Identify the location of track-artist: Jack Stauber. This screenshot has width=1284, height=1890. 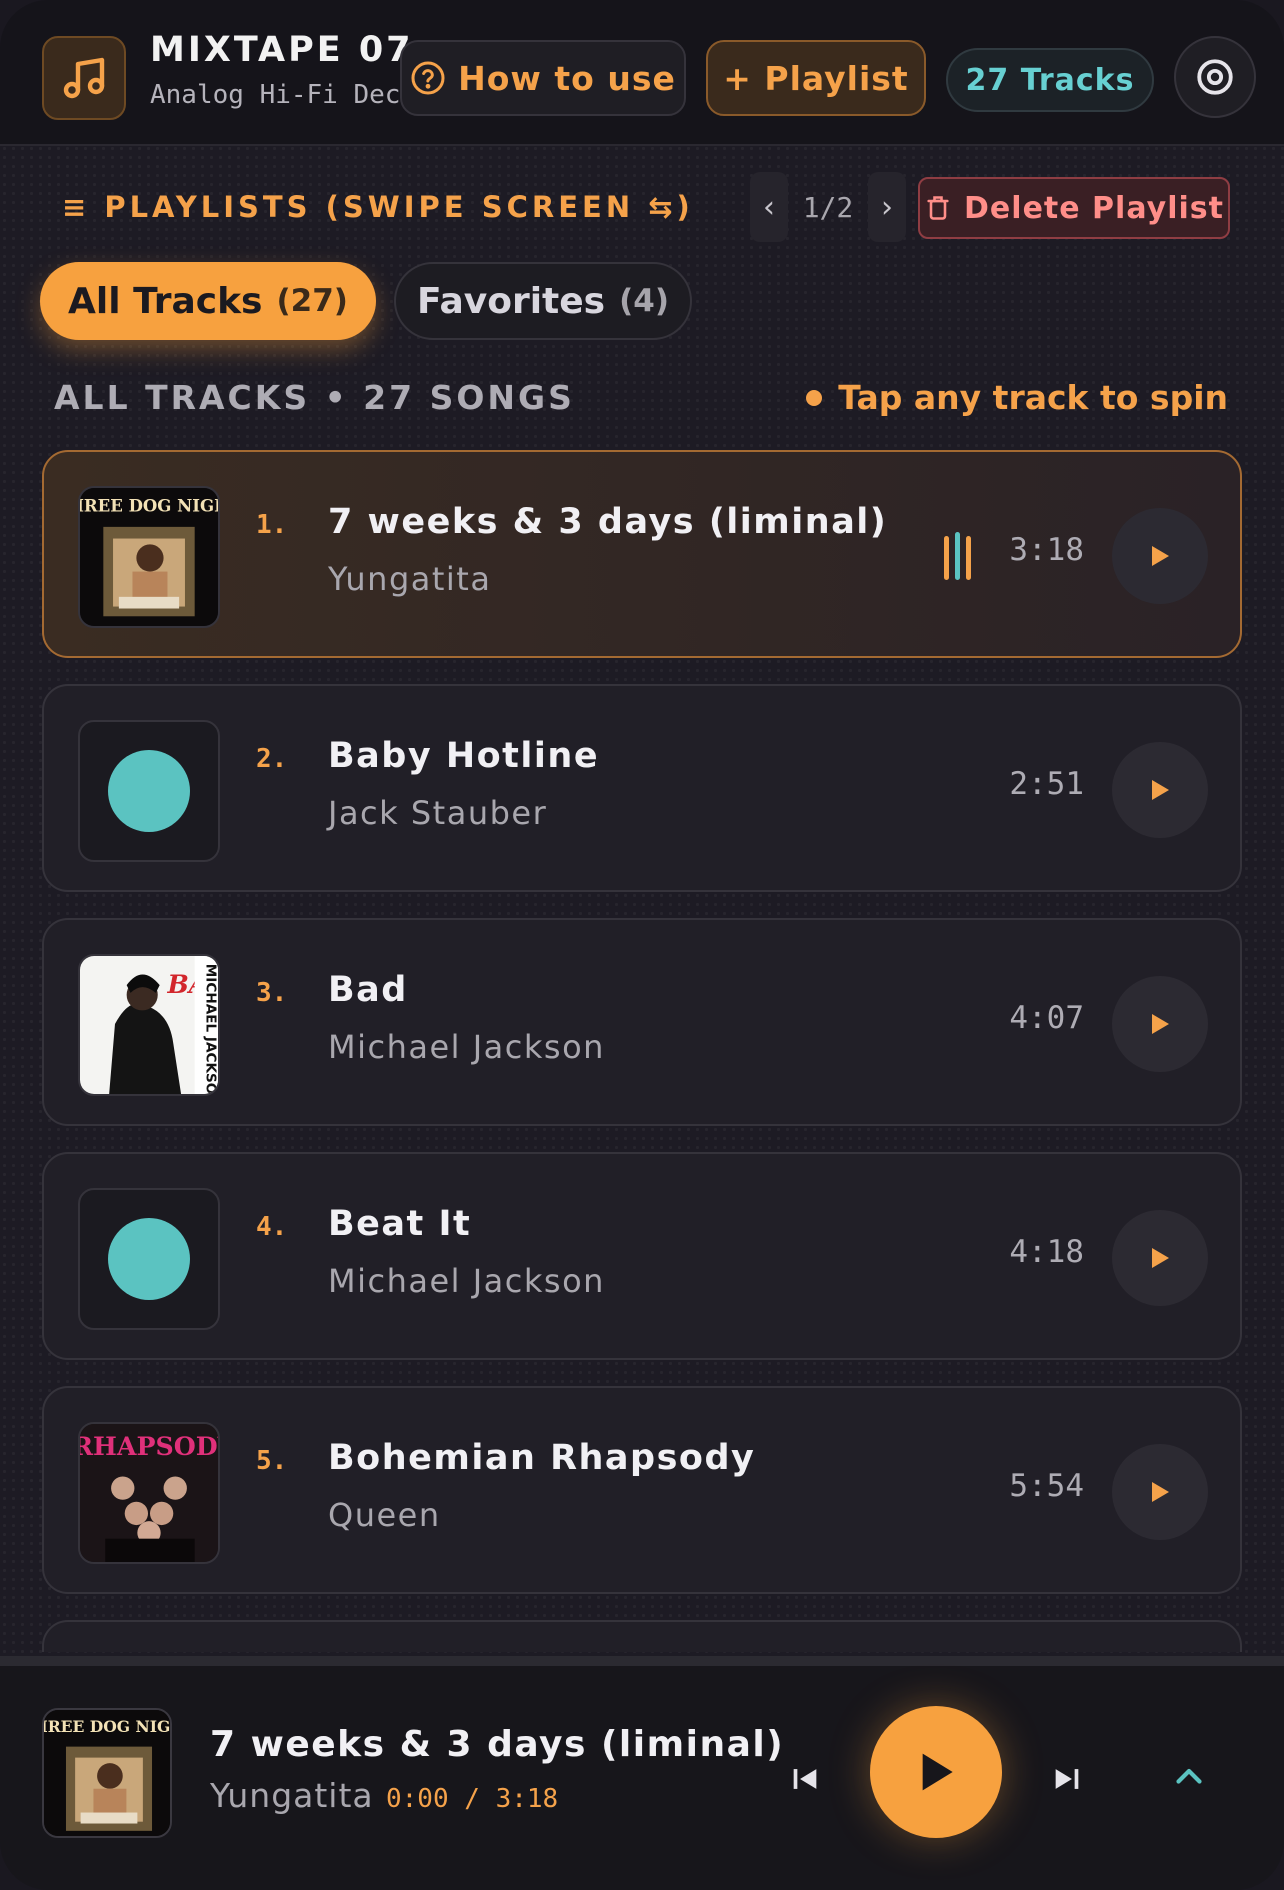
(438, 813).